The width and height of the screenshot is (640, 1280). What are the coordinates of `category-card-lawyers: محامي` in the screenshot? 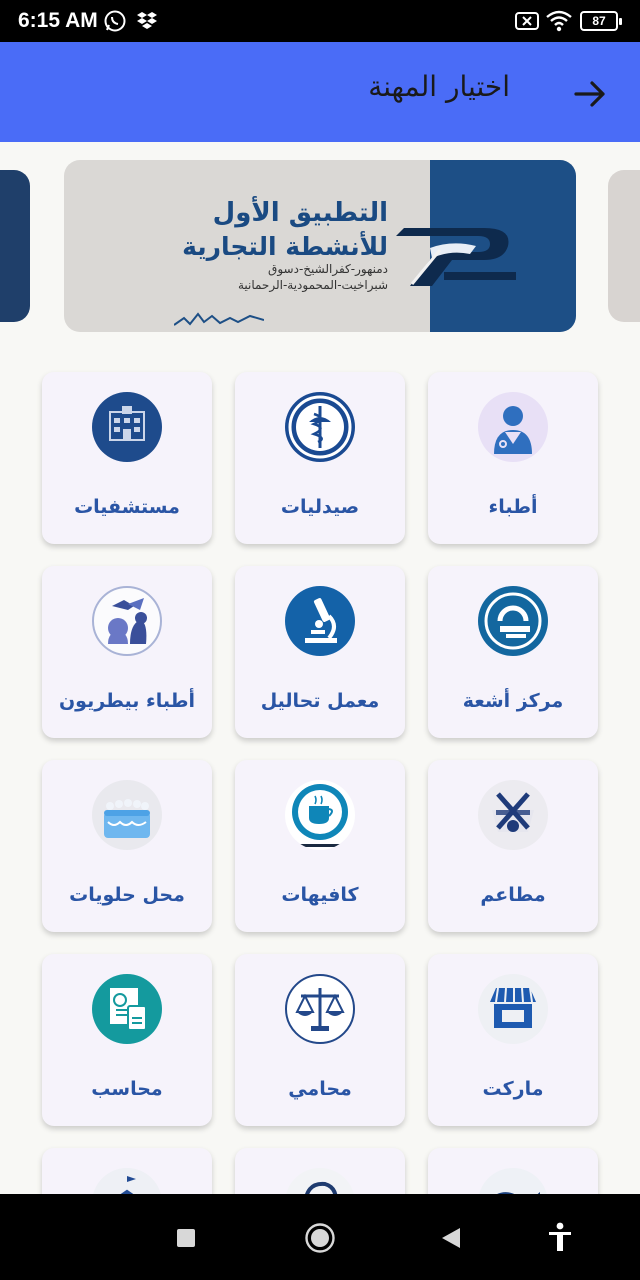 It's located at (320, 1040).